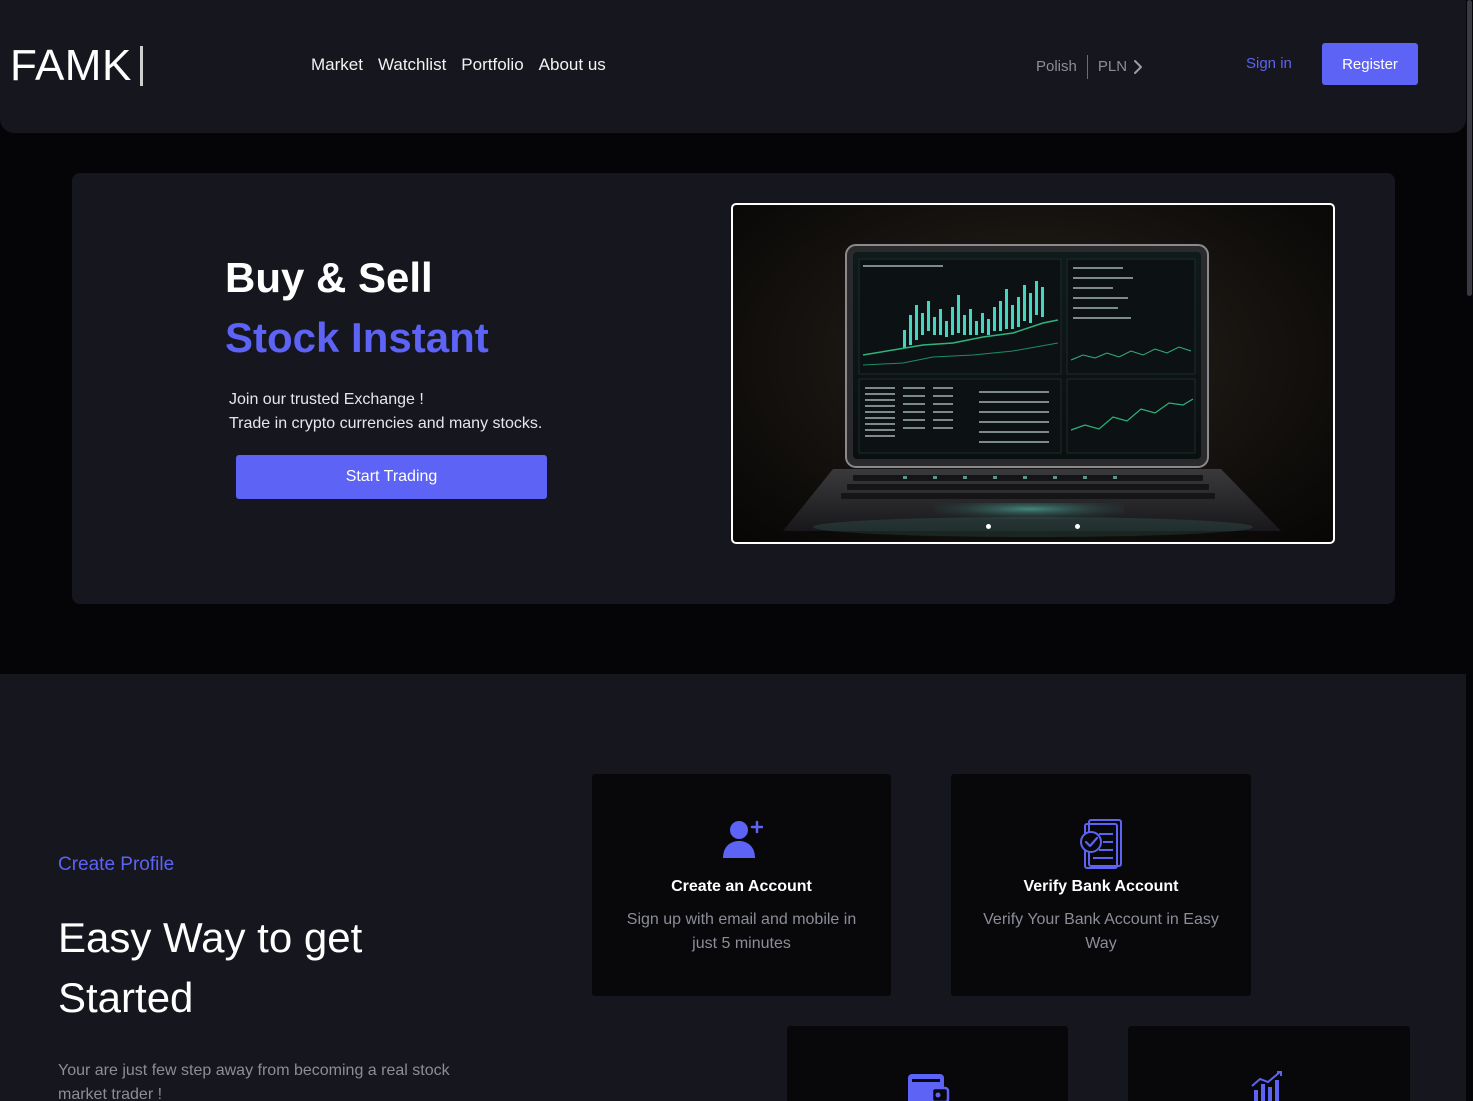 The image size is (1473, 1101). Describe the element at coordinates (928, 1085) in the screenshot. I see `wallet-icon` at that location.